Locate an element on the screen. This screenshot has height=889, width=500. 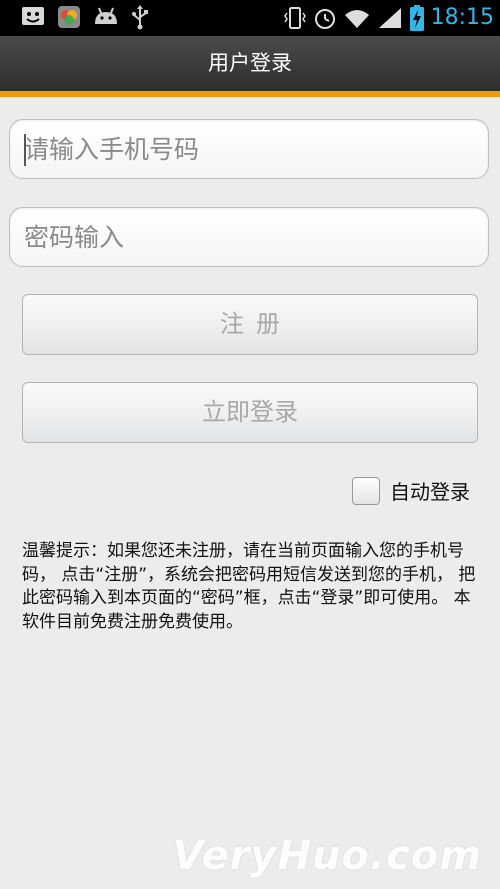
status-bar-notifications is located at coordinates (85, 17).